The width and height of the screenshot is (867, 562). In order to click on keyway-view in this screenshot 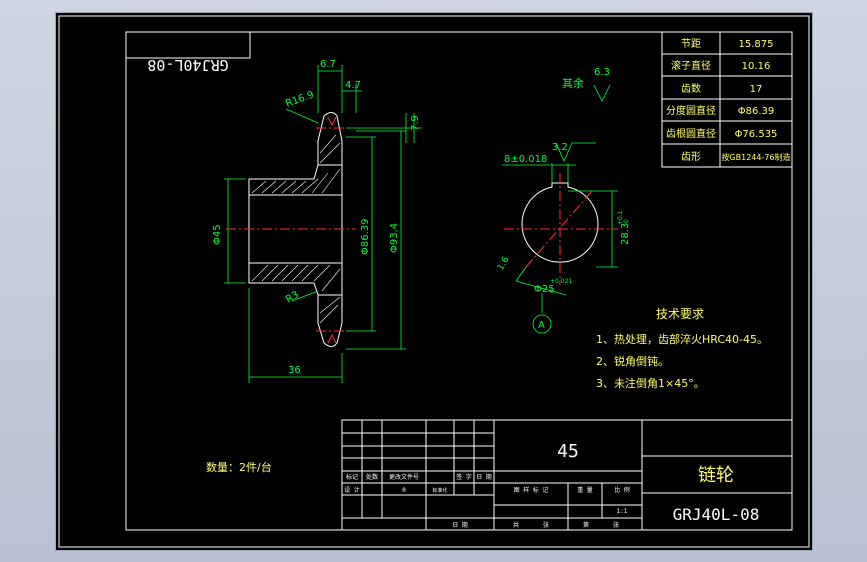, I will do `click(560, 209)`.